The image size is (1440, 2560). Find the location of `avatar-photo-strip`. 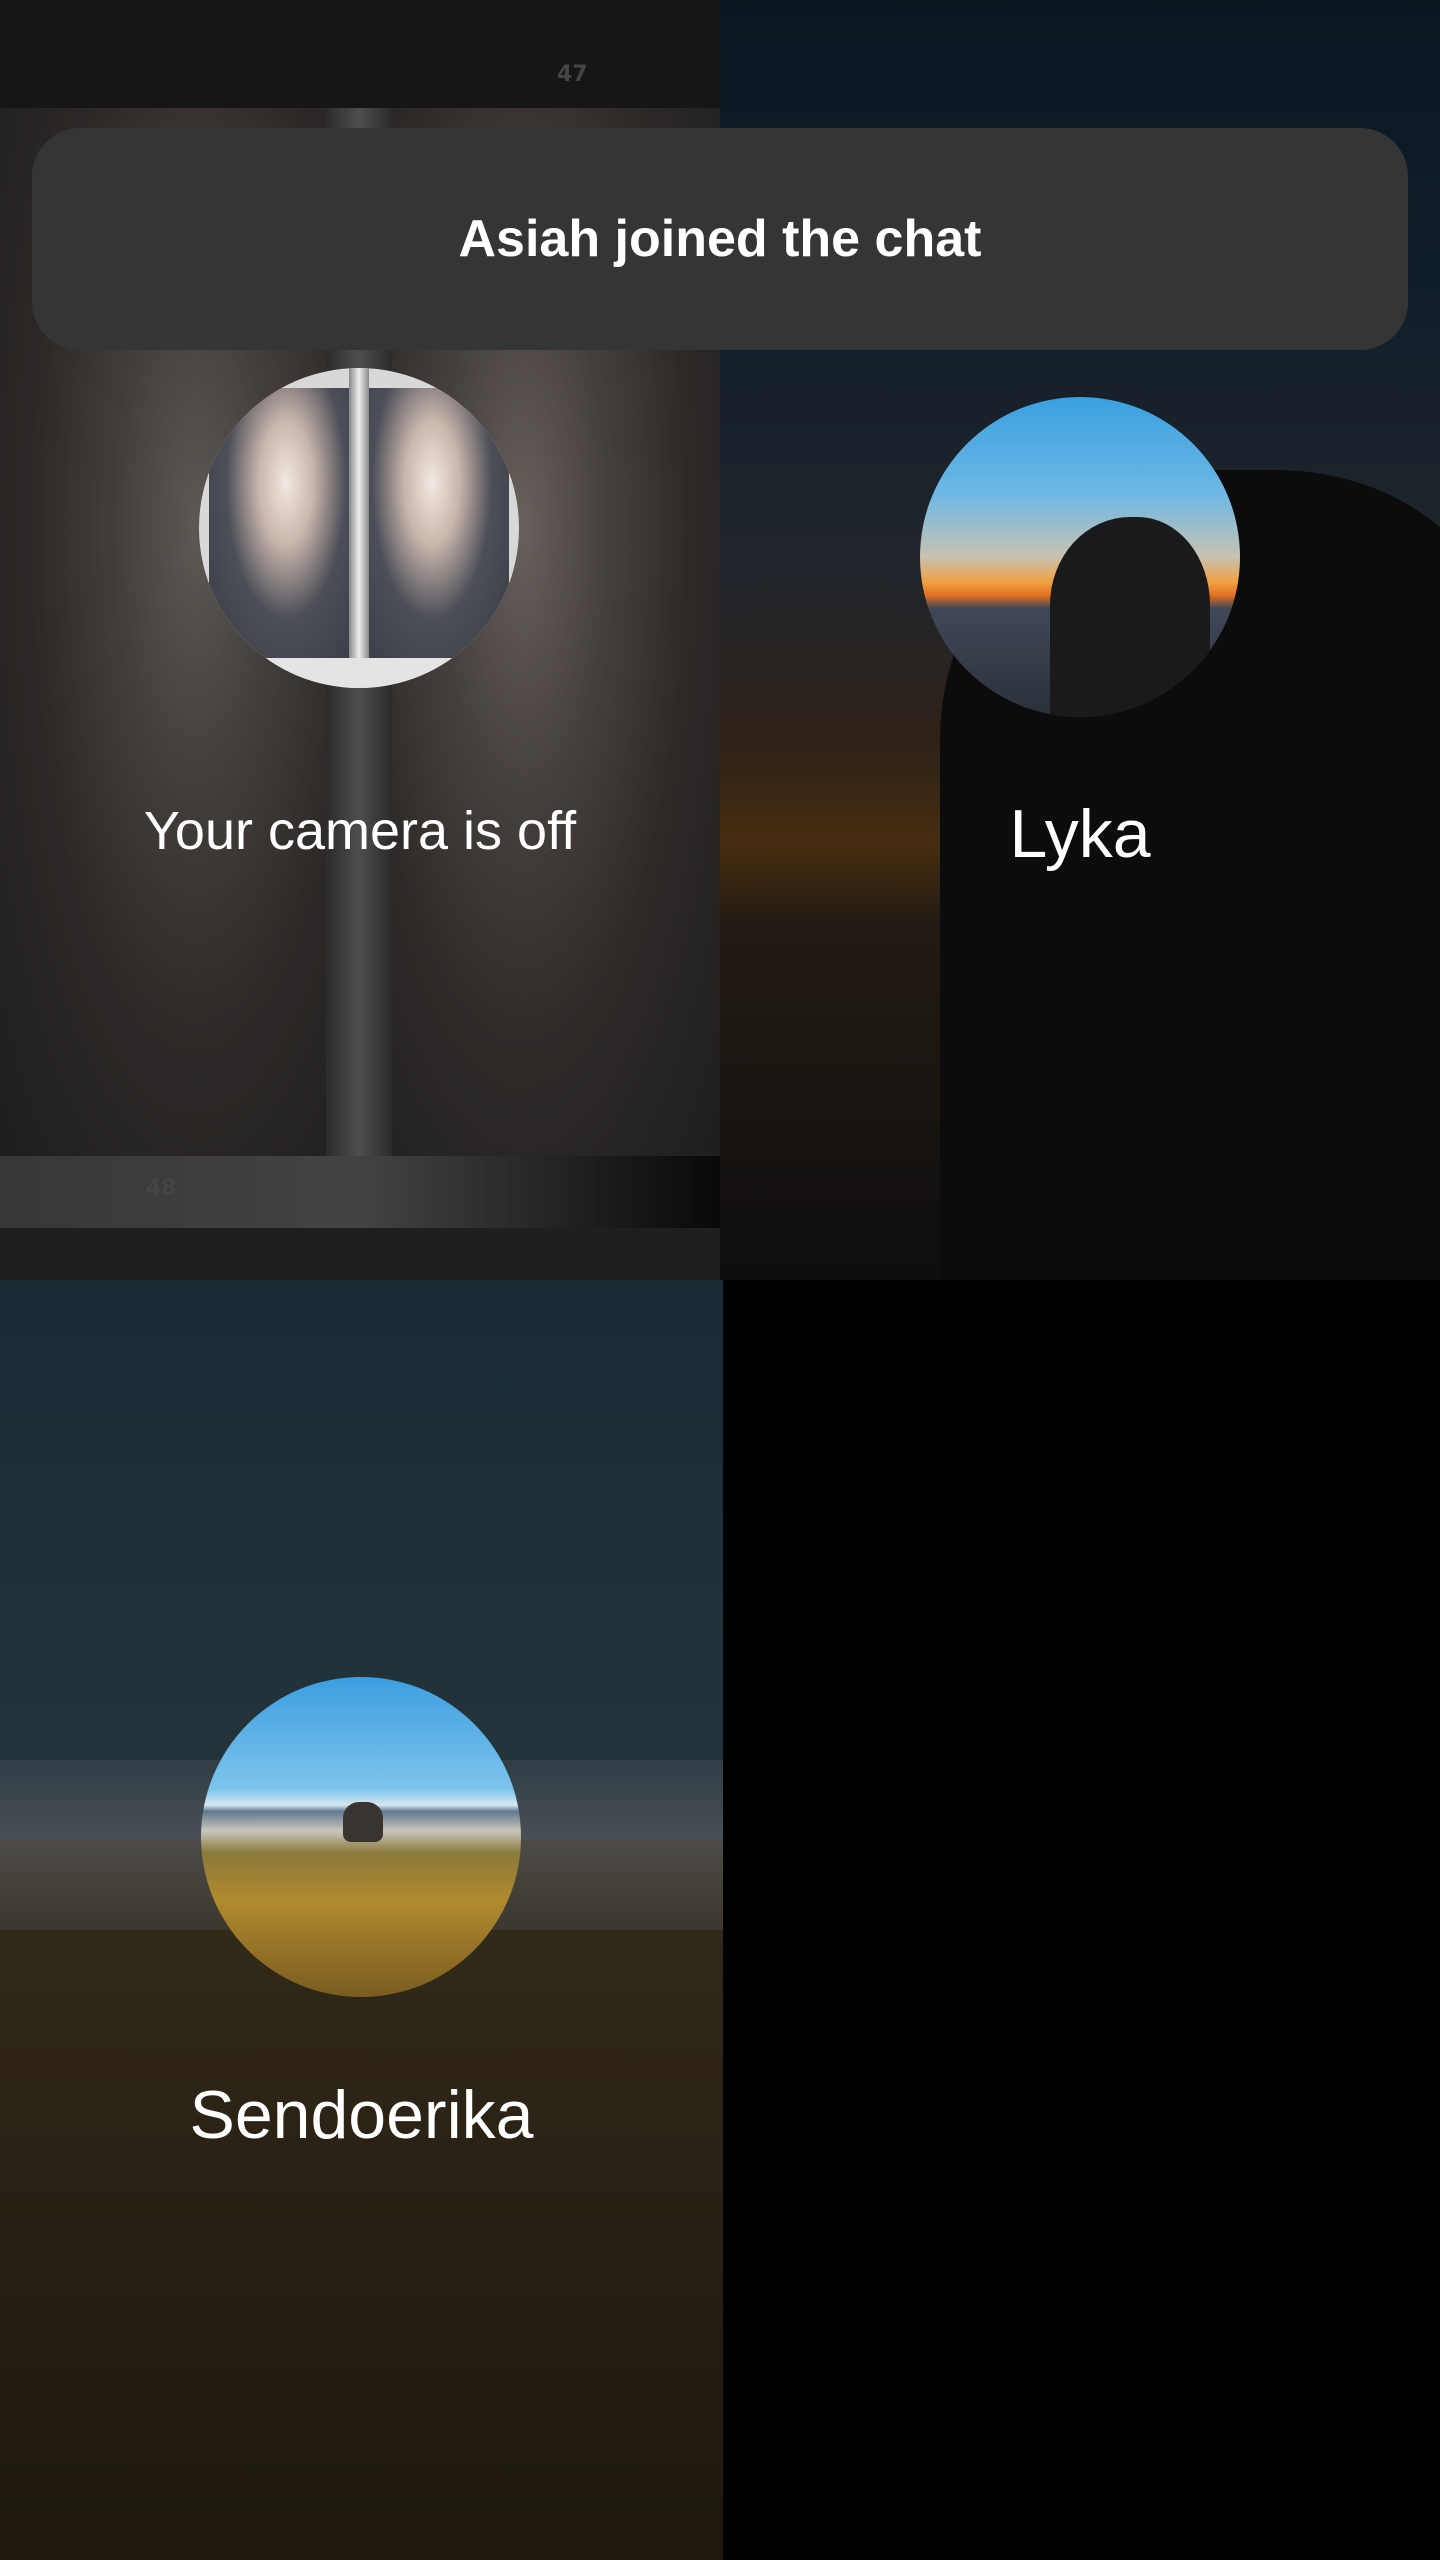

avatar-photo-strip is located at coordinates (359, 673).